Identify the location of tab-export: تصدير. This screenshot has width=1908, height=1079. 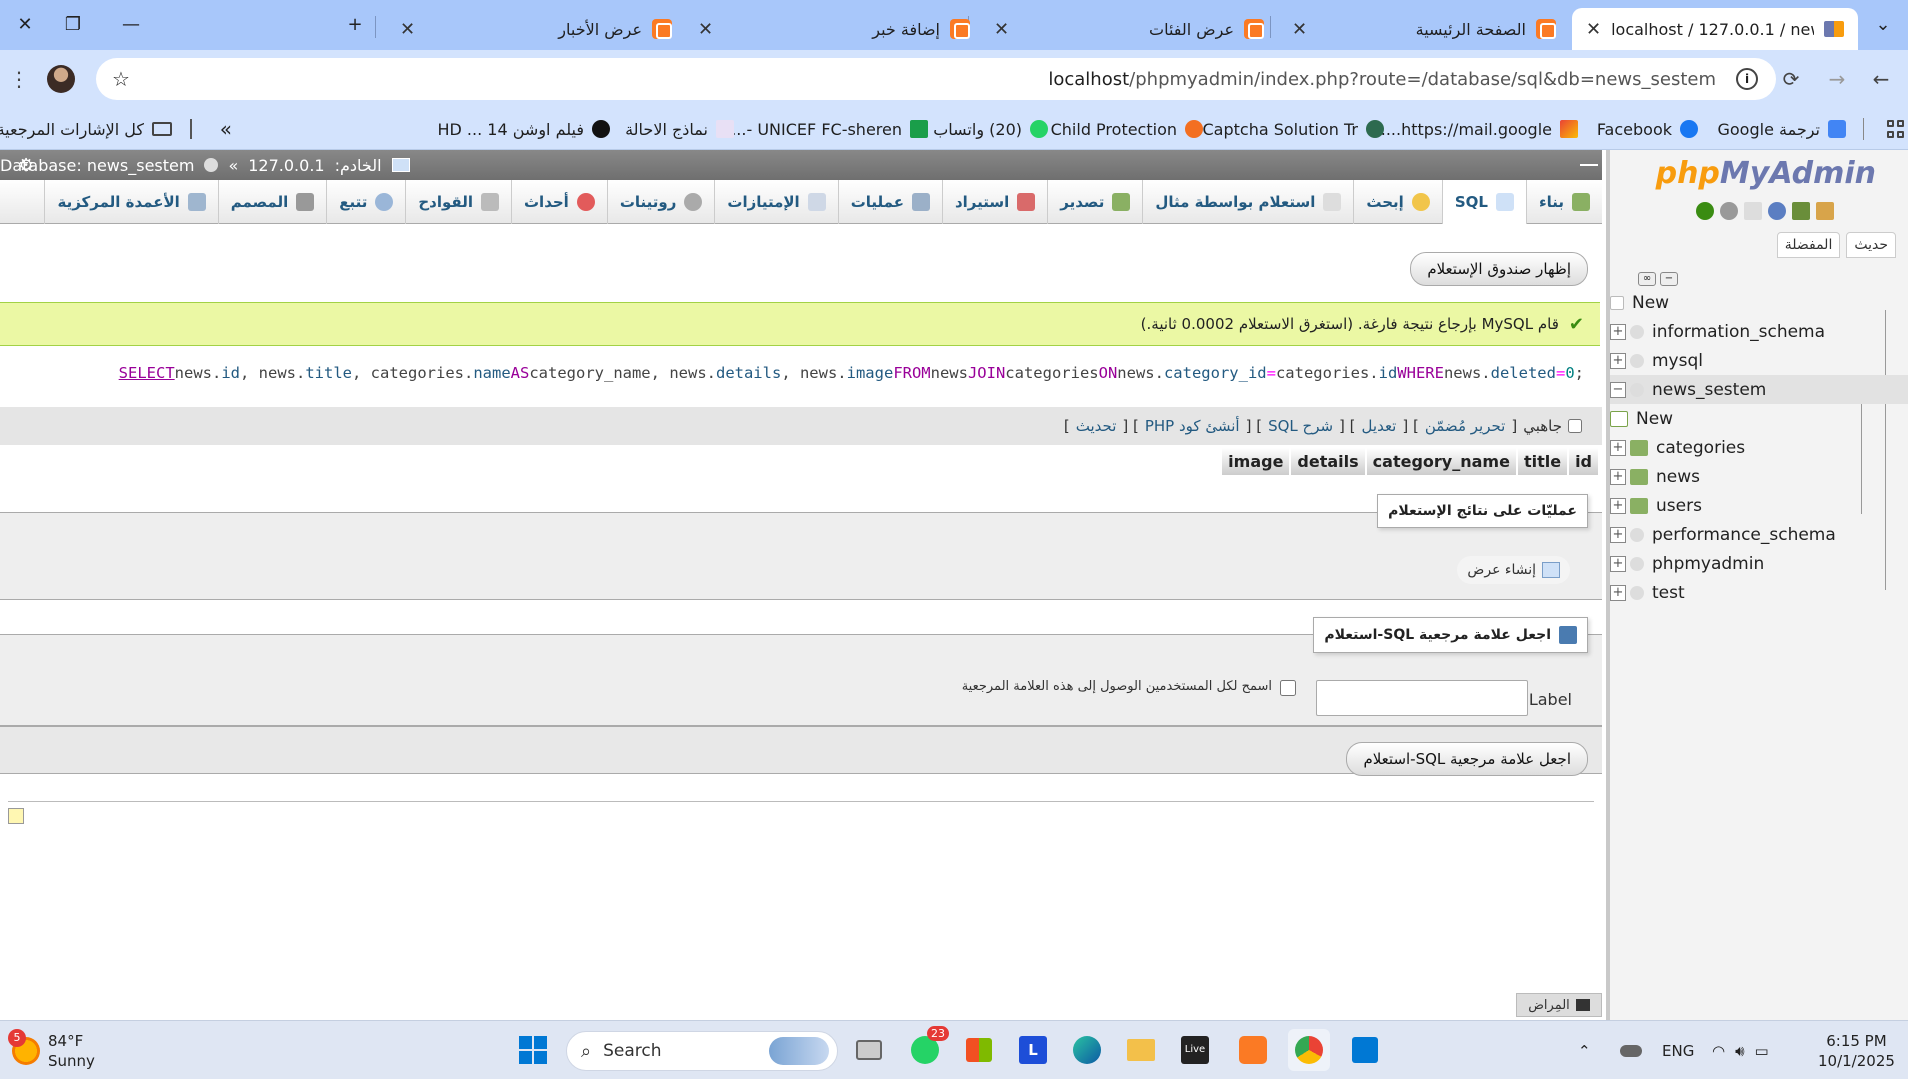
(1094, 202).